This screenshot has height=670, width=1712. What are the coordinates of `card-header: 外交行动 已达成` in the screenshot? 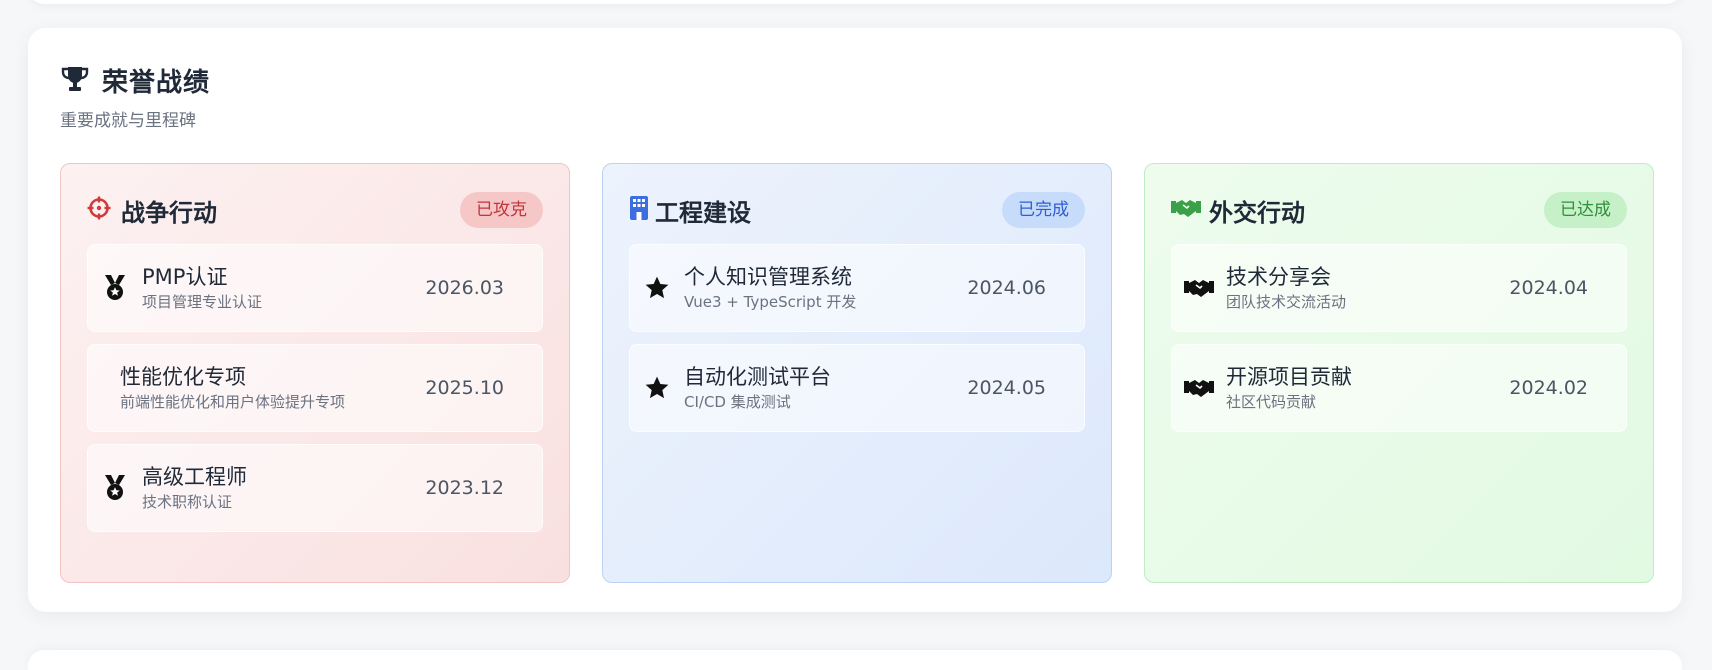 It's located at (1399, 210).